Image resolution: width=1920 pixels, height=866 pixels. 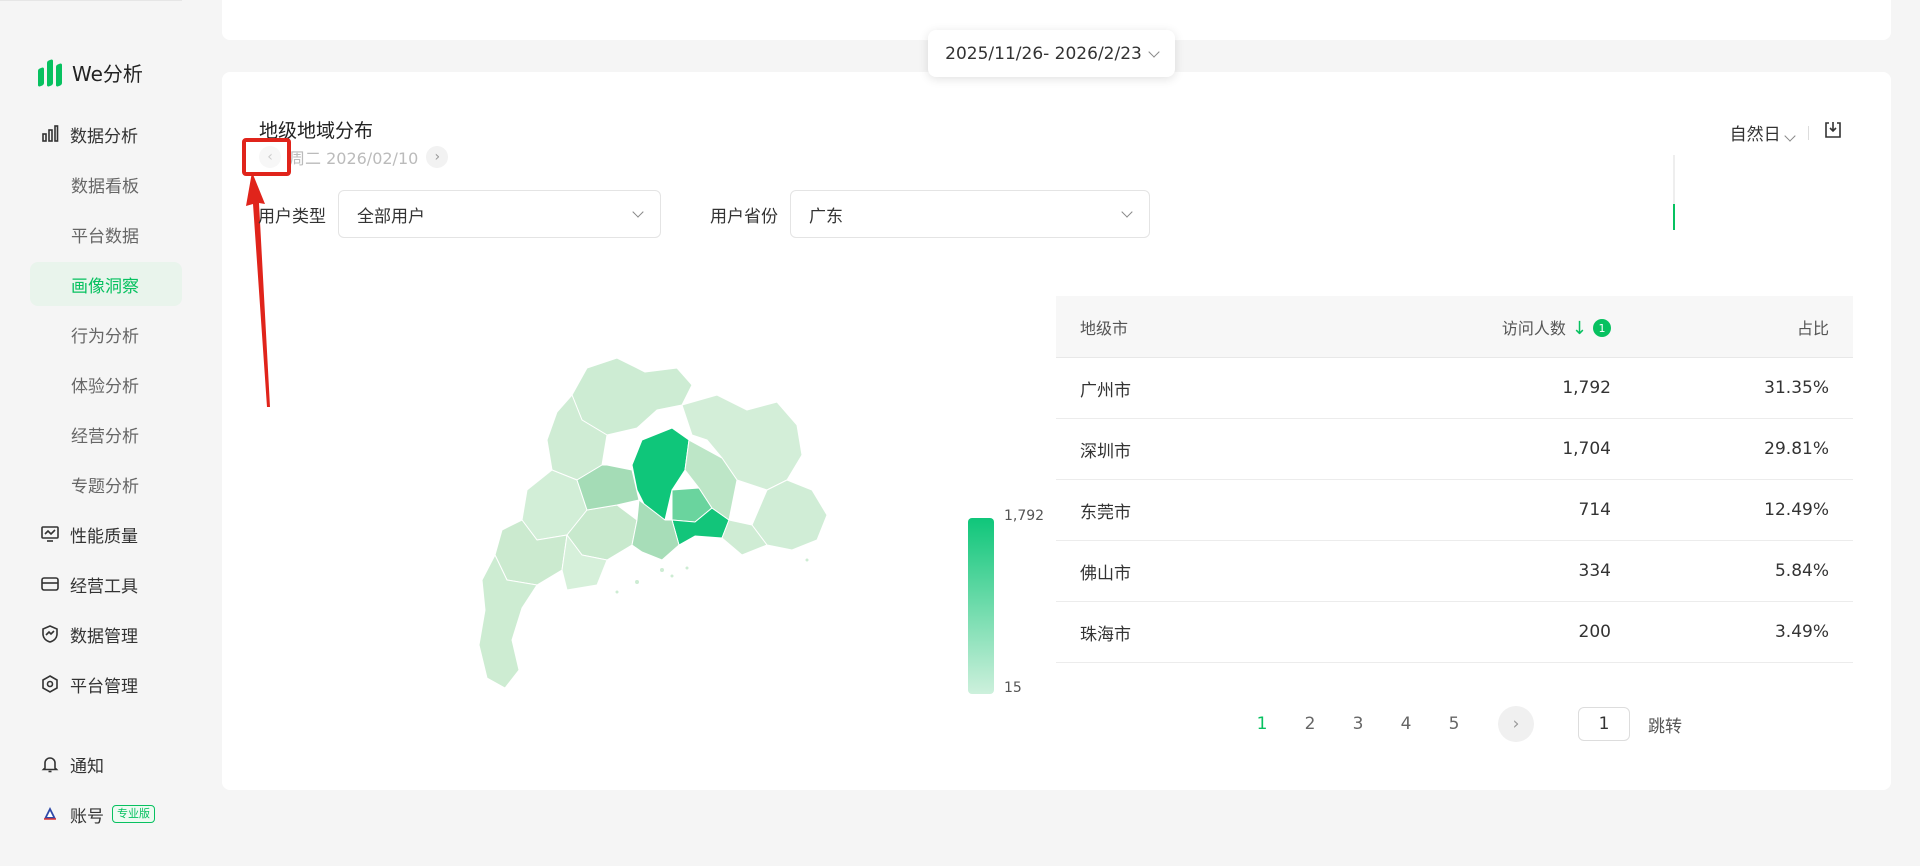 I want to click on sidebar-item-topic-analysis: 专题分析, so click(x=106, y=484).